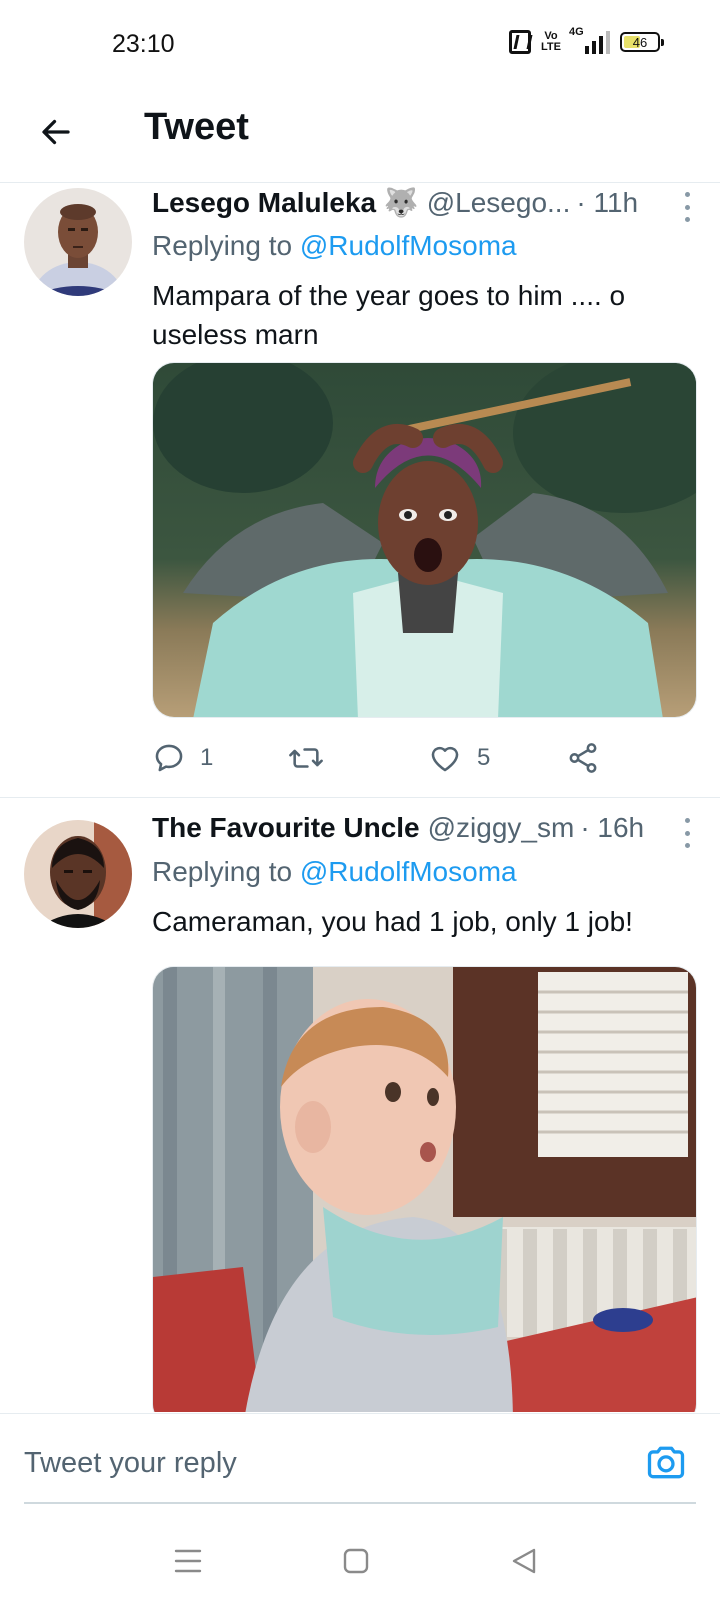  Describe the element at coordinates (324, 1463) in the screenshot. I see `reply-input` at that location.